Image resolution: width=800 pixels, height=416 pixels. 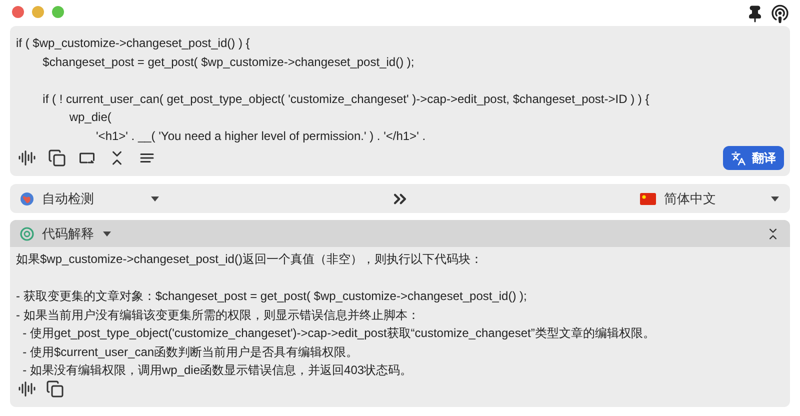 I want to click on globe-icon, so click(x=27, y=199).